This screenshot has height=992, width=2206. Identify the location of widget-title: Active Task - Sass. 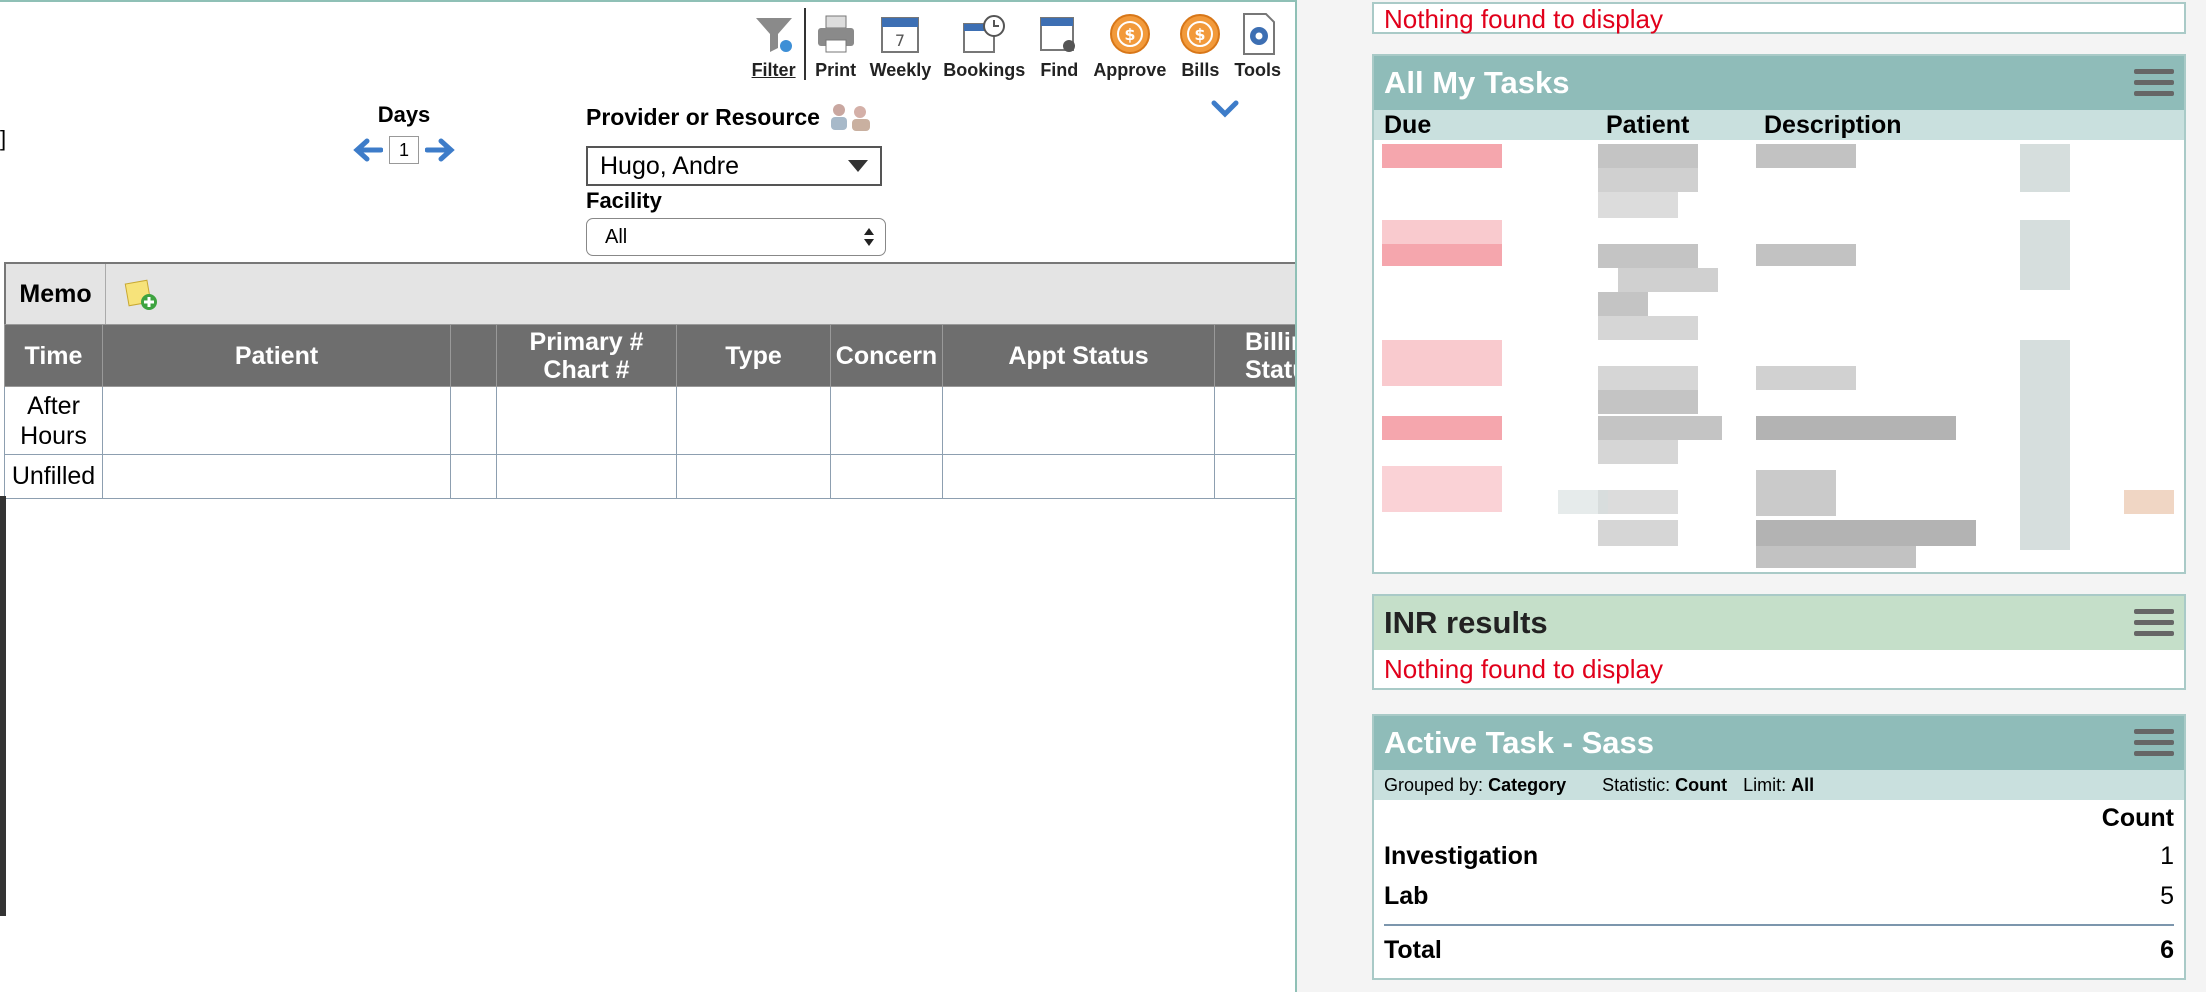
(1519, 742).